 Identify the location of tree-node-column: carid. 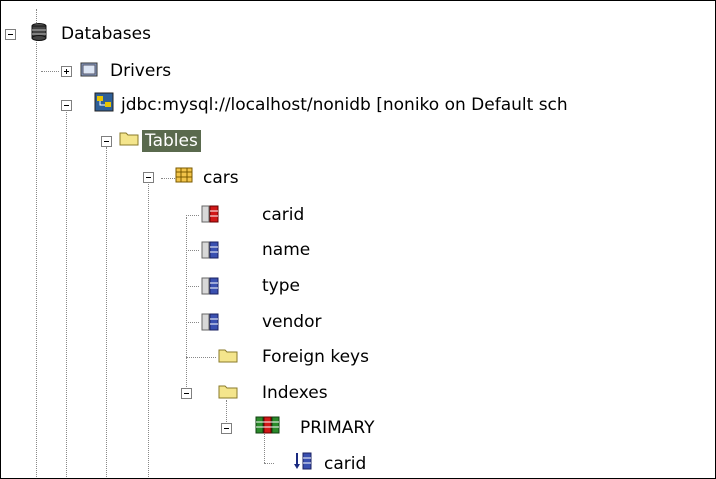
(283, 215).